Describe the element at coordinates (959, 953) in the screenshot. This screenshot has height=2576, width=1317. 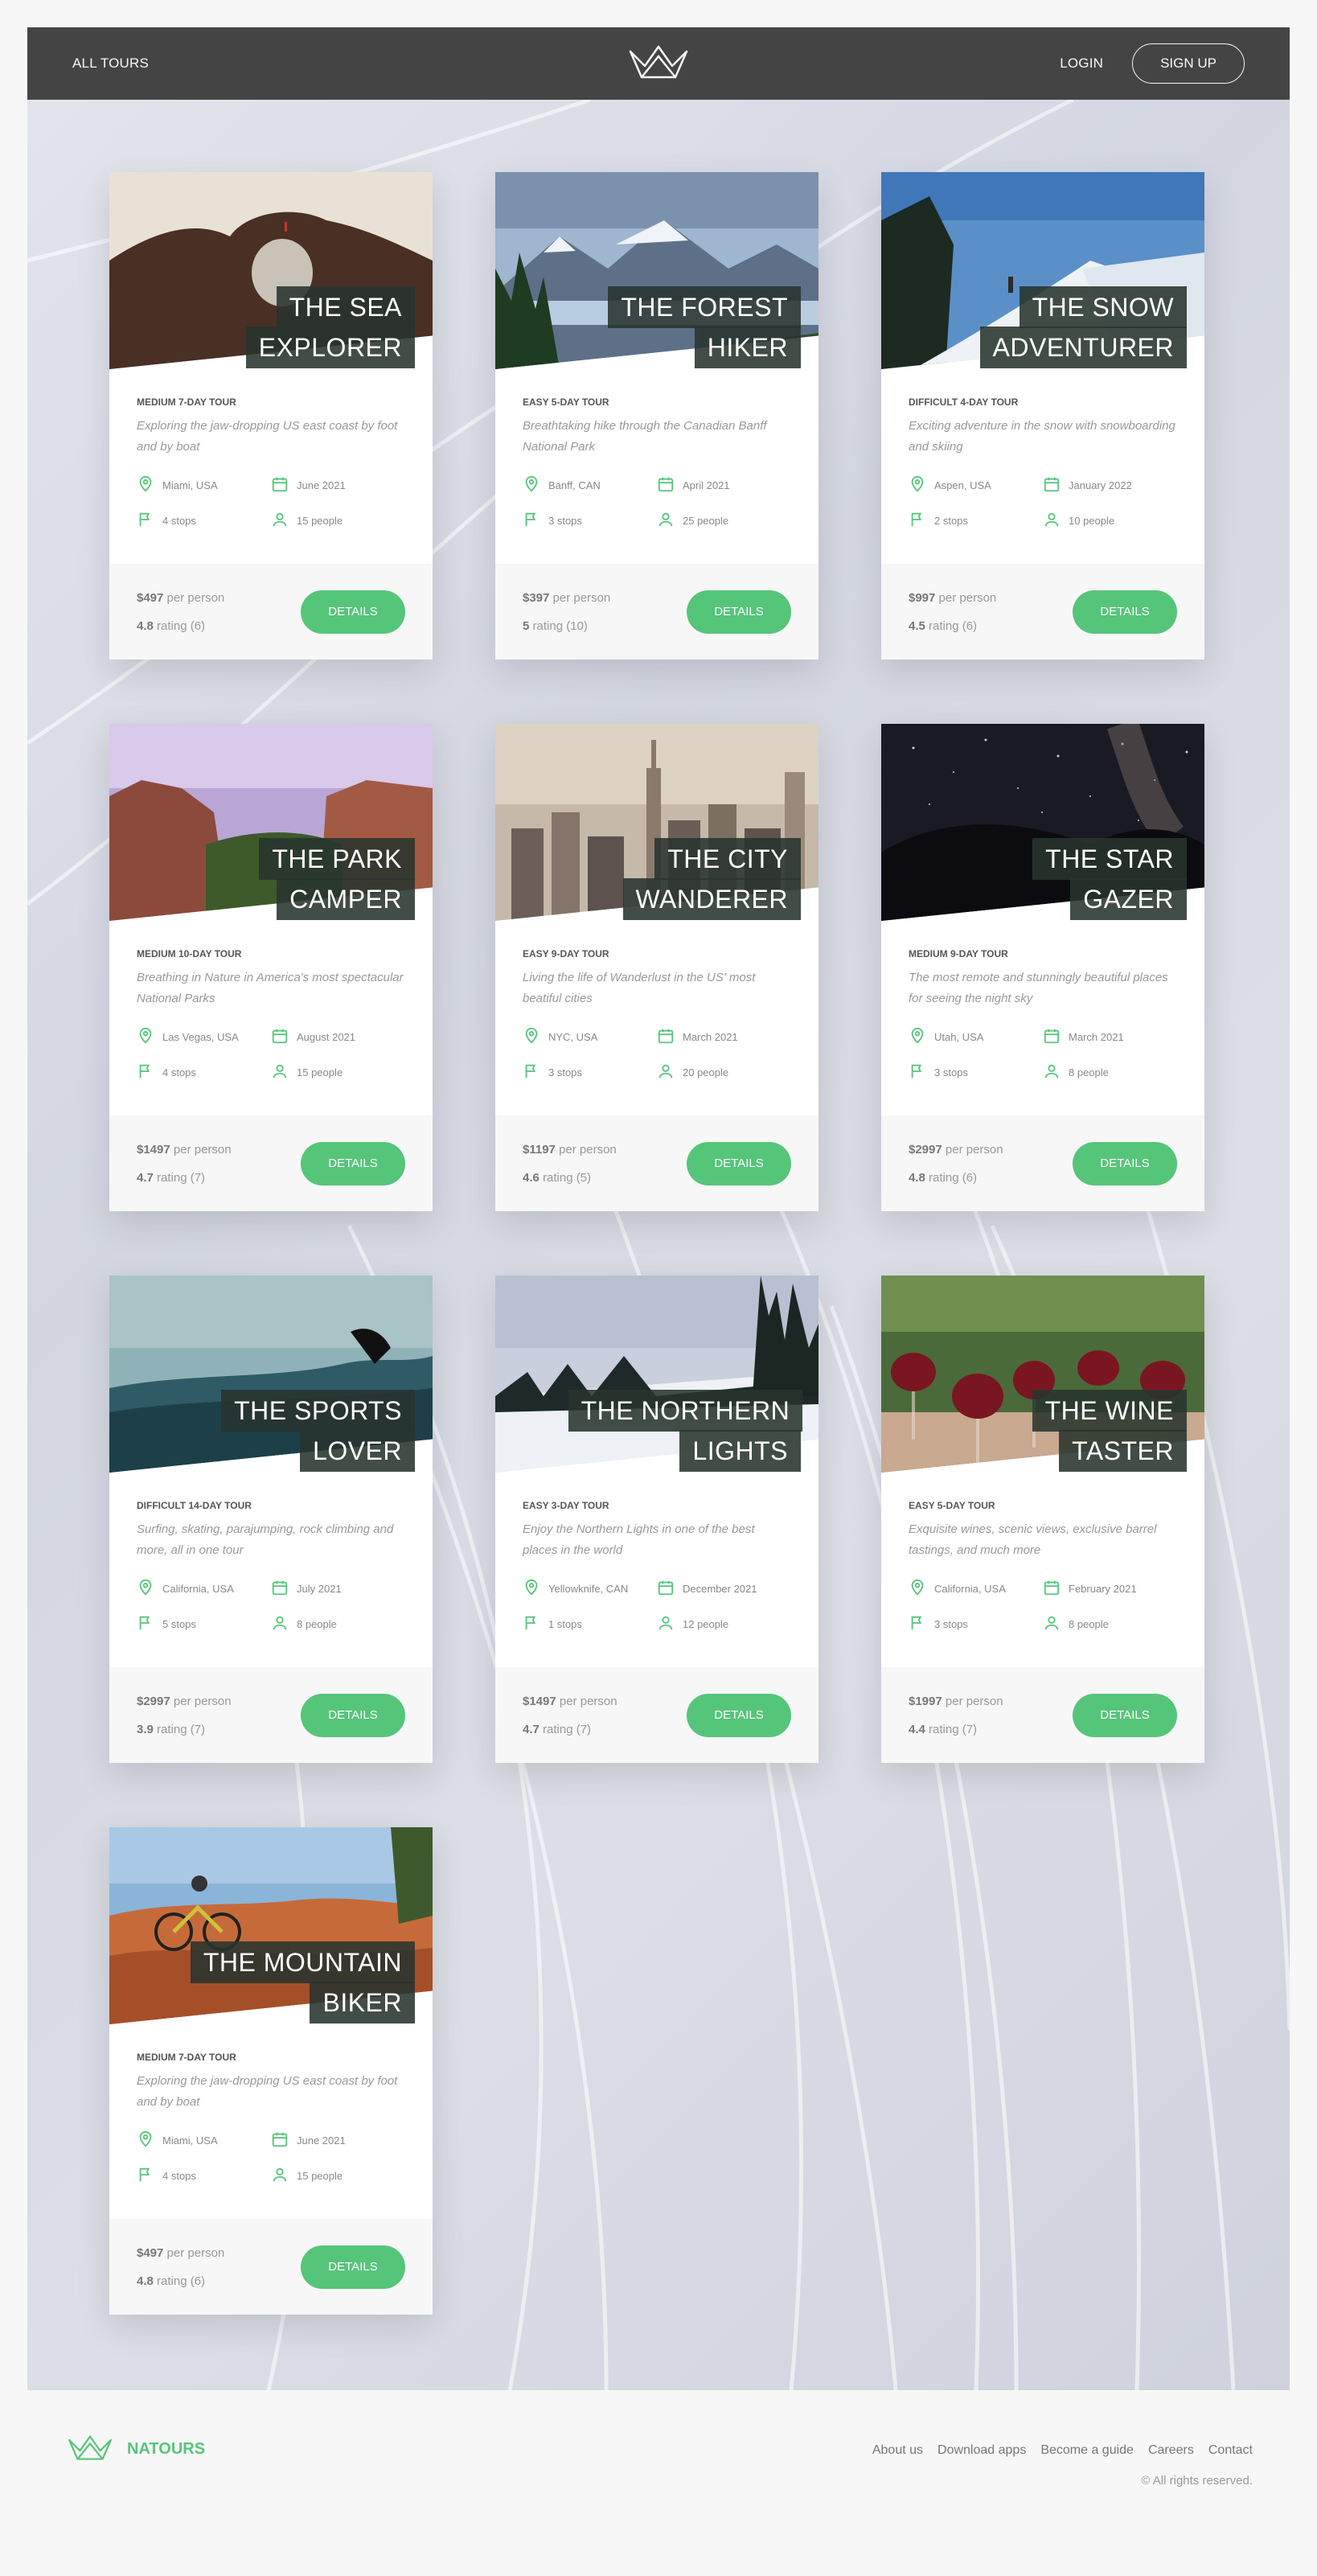
I see `tour-difficulty: MEDIUM 9-DAY TOUR` at that location.